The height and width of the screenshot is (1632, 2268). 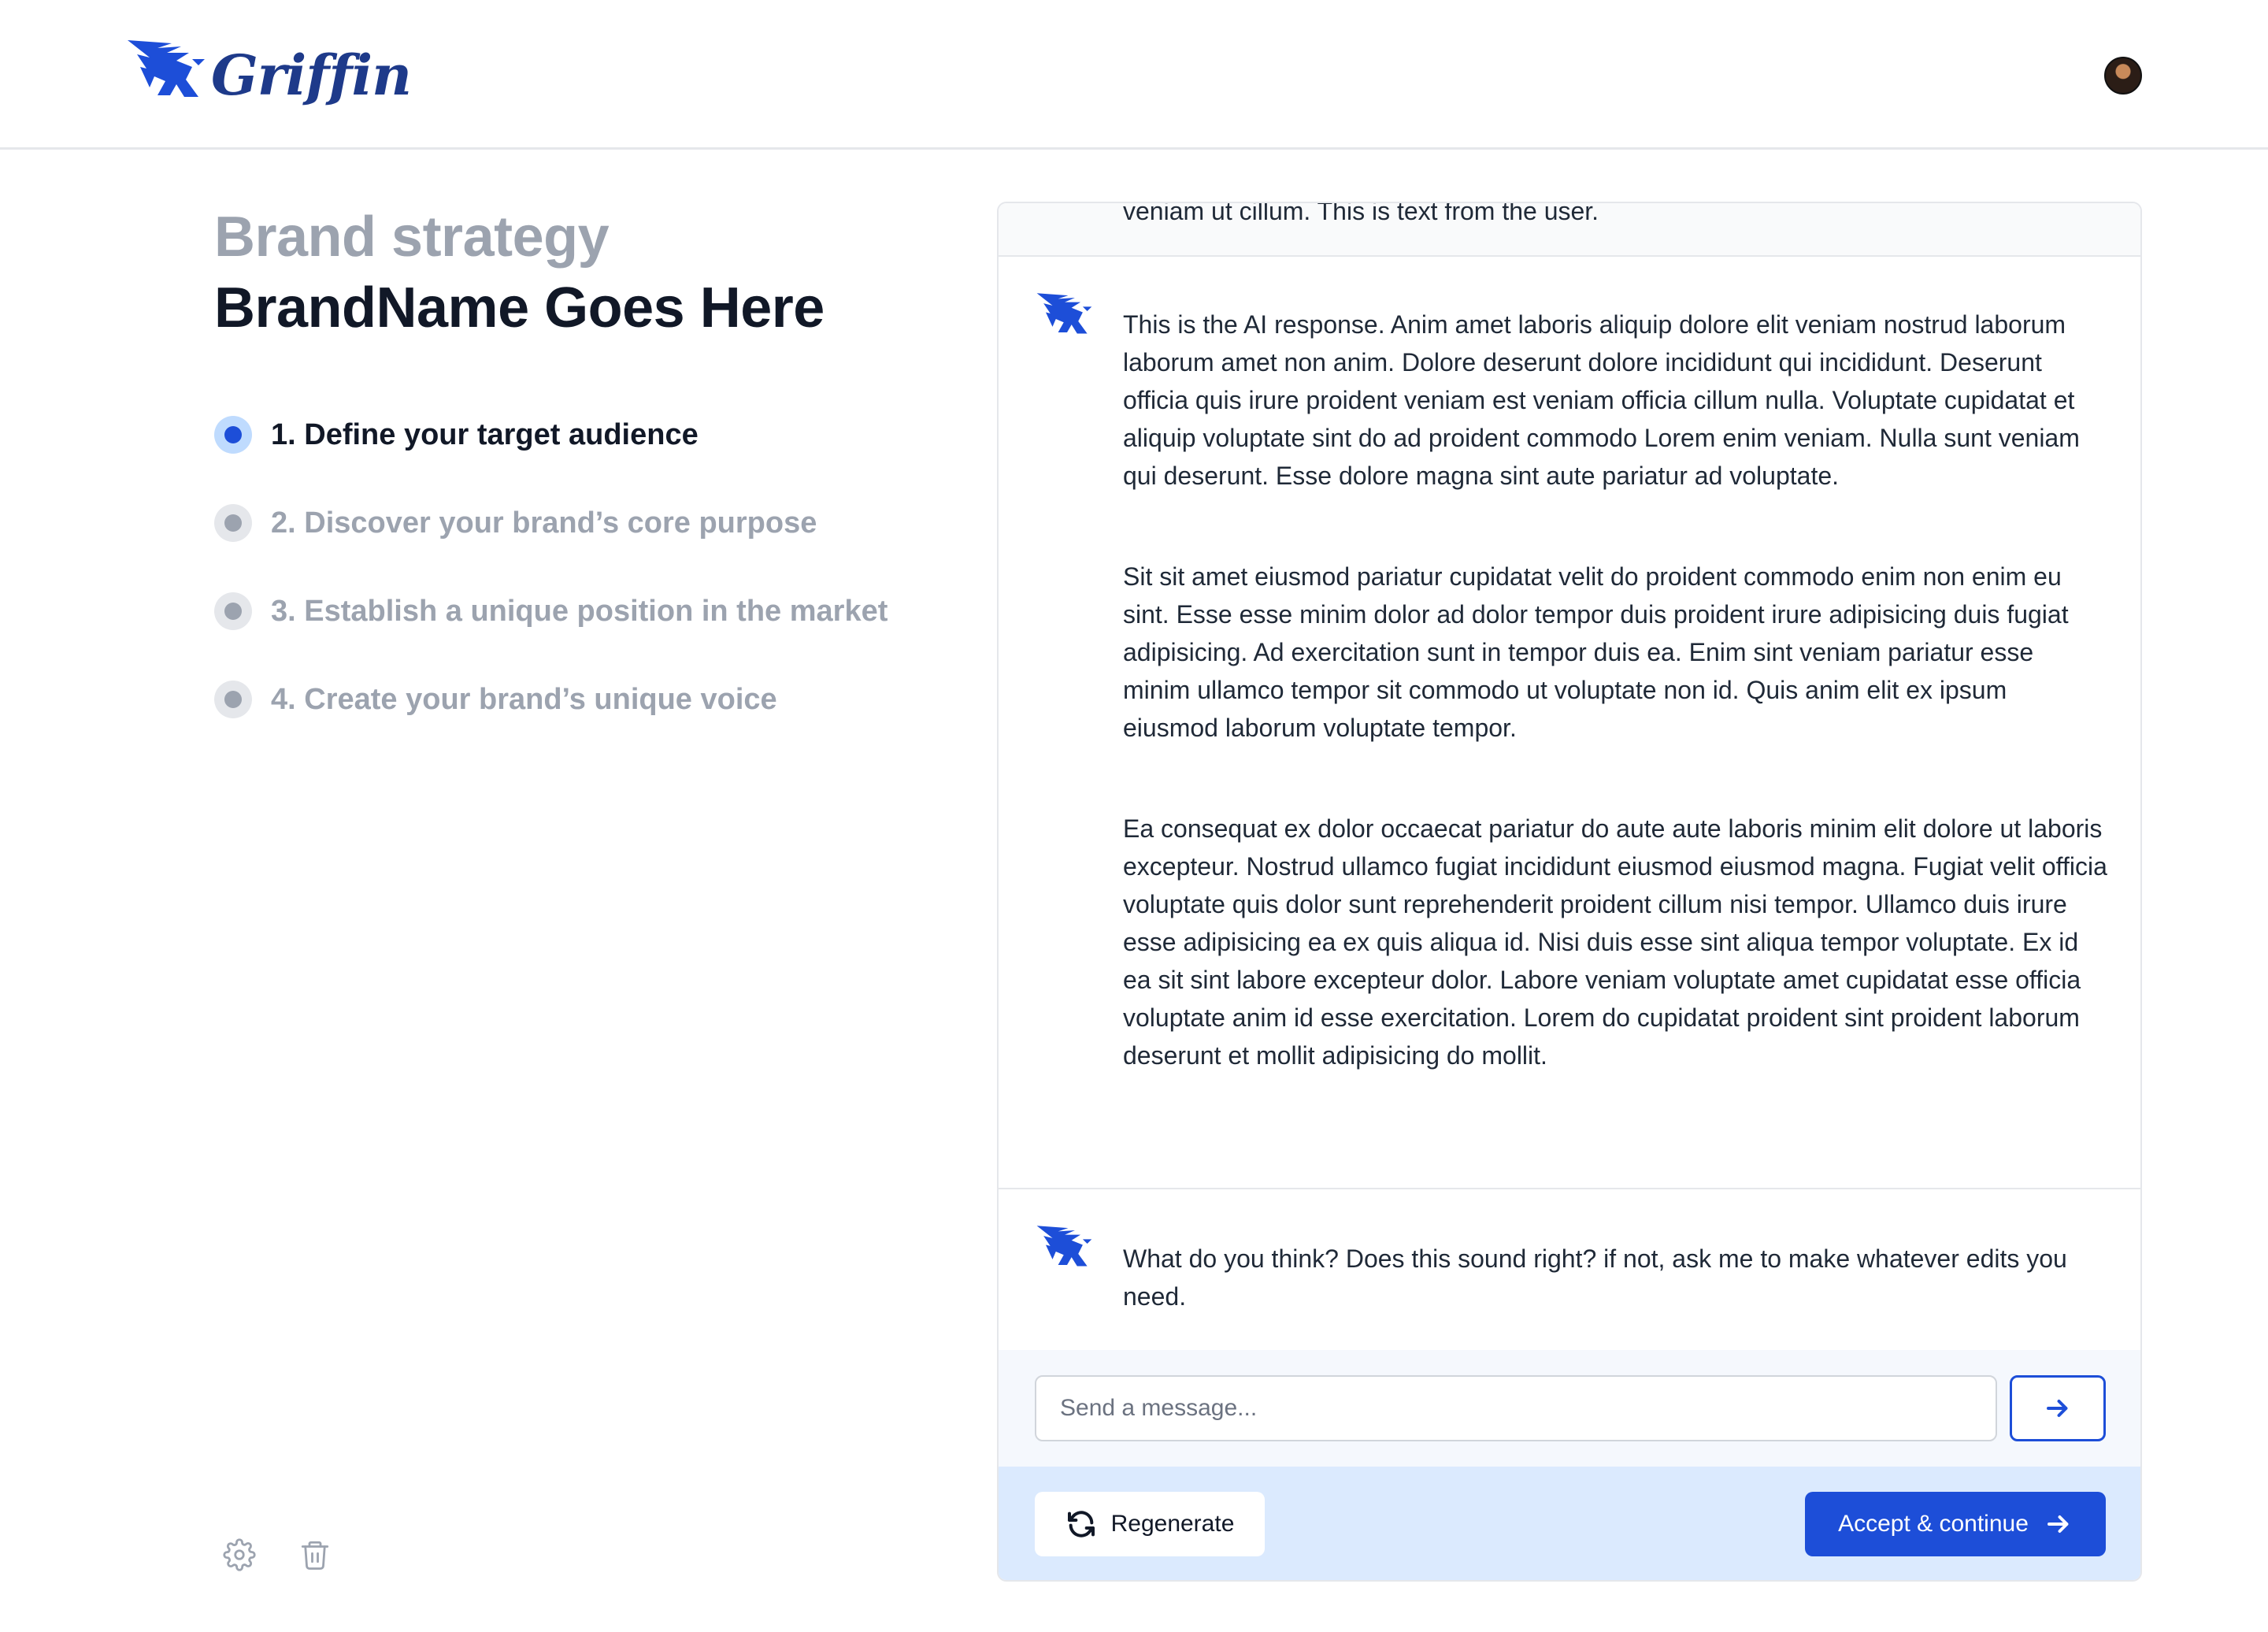 I want to click on accept-label: Accept & continue, so click(x=1933, y=1524).